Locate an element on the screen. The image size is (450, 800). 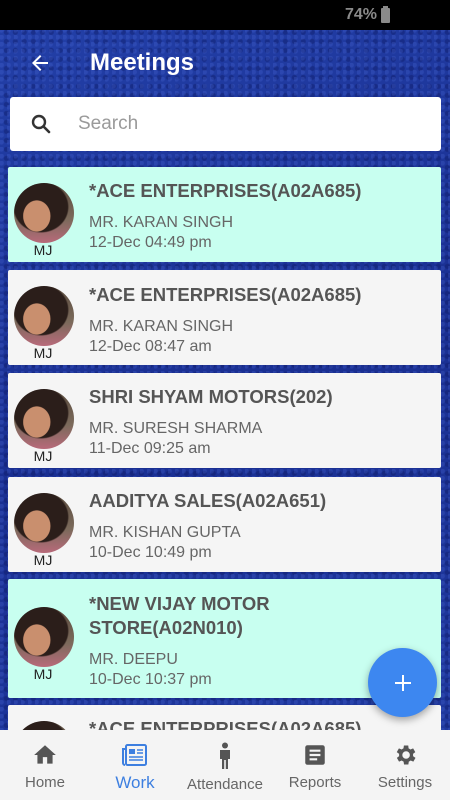
page-title: Meetings is located at coordinates (142, 62).